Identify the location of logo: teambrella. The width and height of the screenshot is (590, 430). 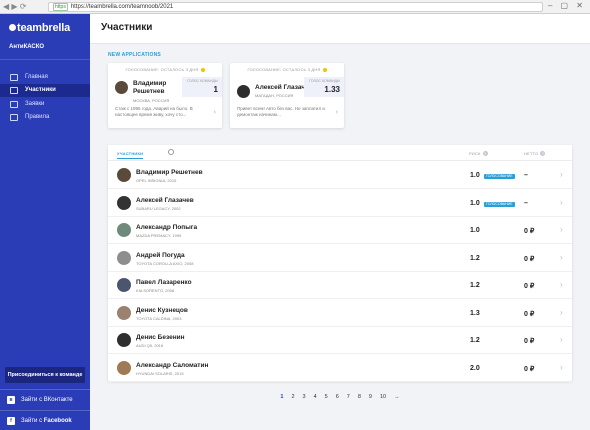
(39, 28).